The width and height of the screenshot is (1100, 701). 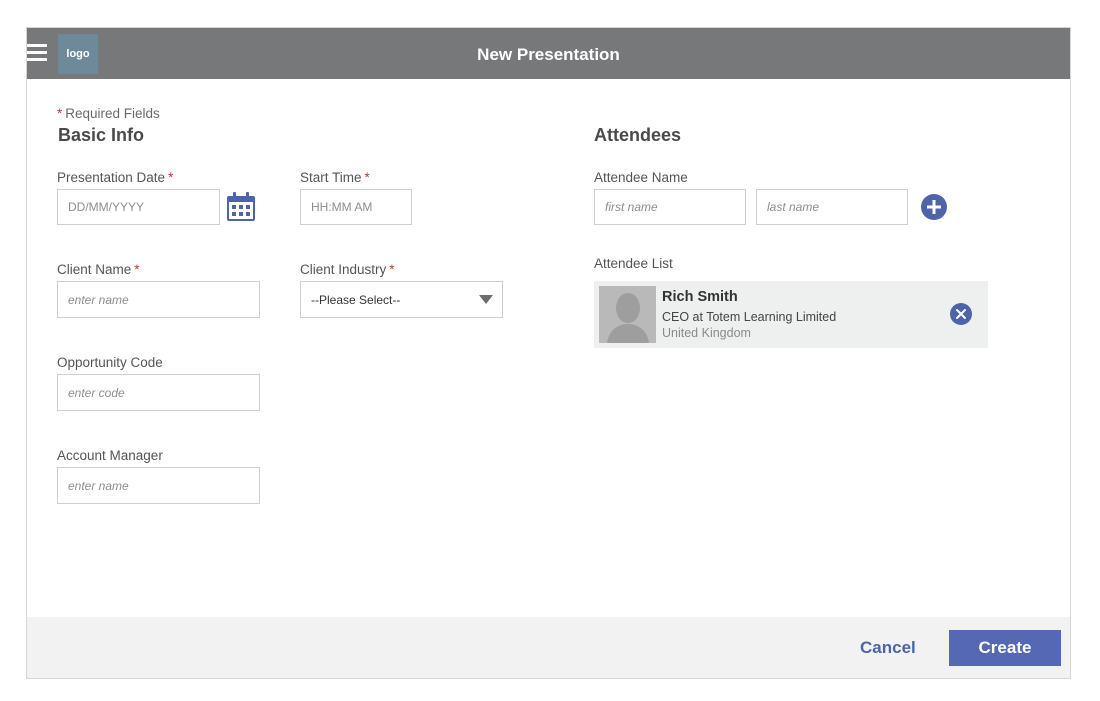 I want to click on required-fields-text: Required Fields, so click(x=112, y=113).